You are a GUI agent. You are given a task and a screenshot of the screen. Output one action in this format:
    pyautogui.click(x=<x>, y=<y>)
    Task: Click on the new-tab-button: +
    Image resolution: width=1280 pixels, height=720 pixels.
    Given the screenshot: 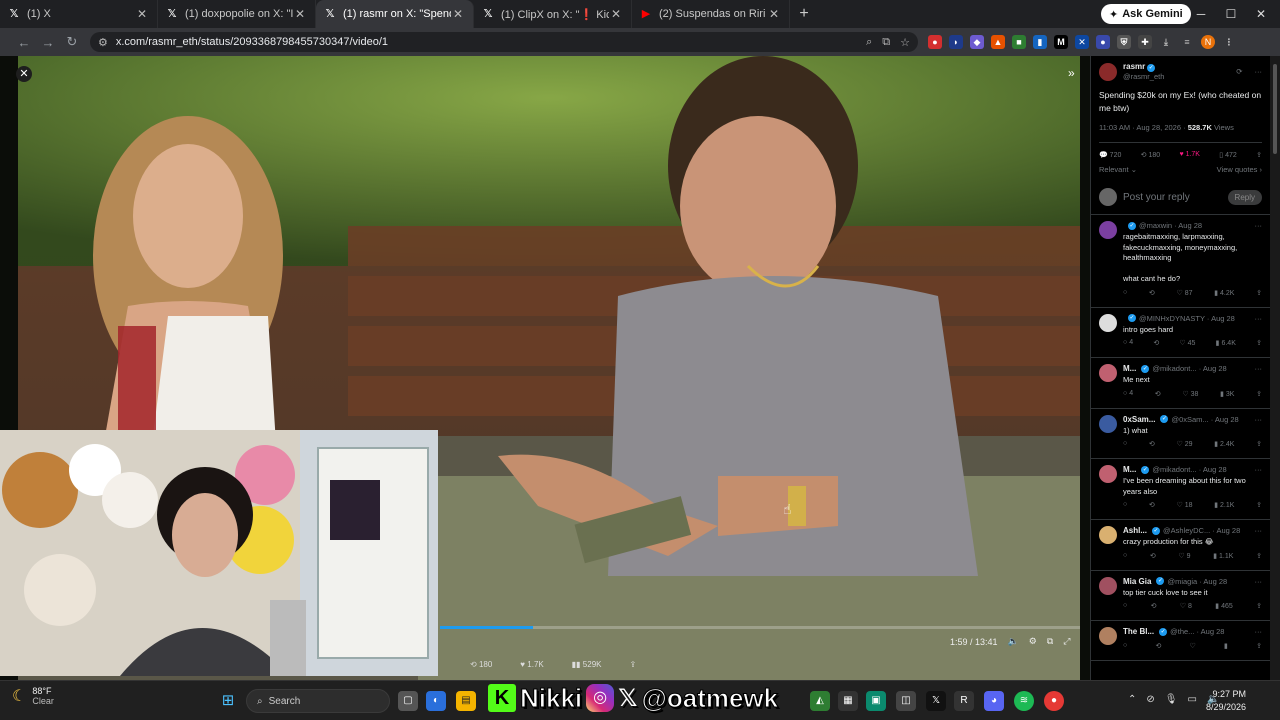 What is the action you would take?
    pyautogui.click(x=804, y=14)
    